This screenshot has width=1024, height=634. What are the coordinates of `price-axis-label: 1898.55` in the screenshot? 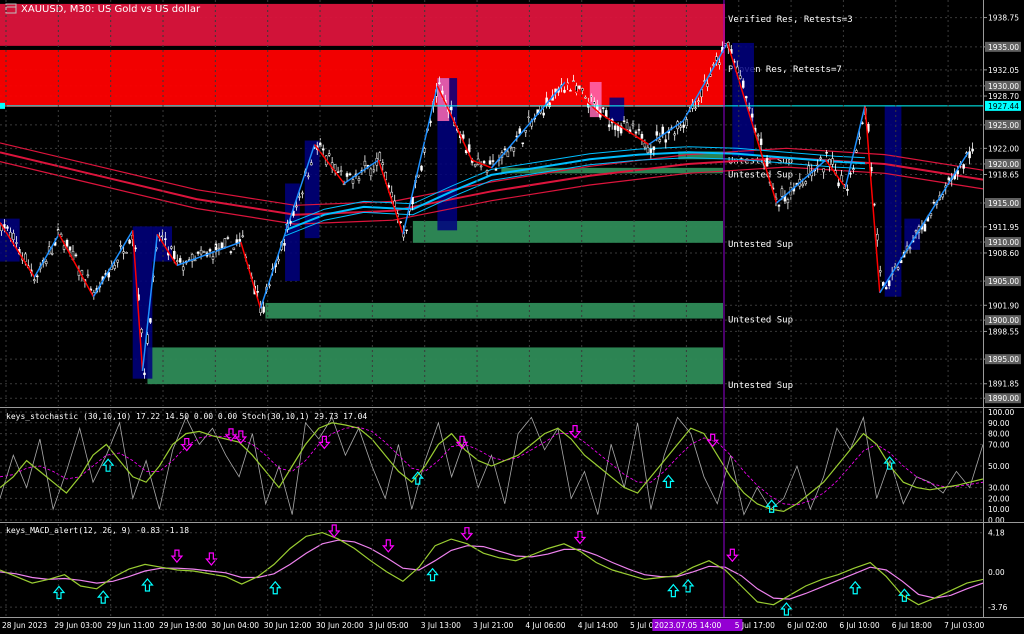 It's located at (1003, 331).